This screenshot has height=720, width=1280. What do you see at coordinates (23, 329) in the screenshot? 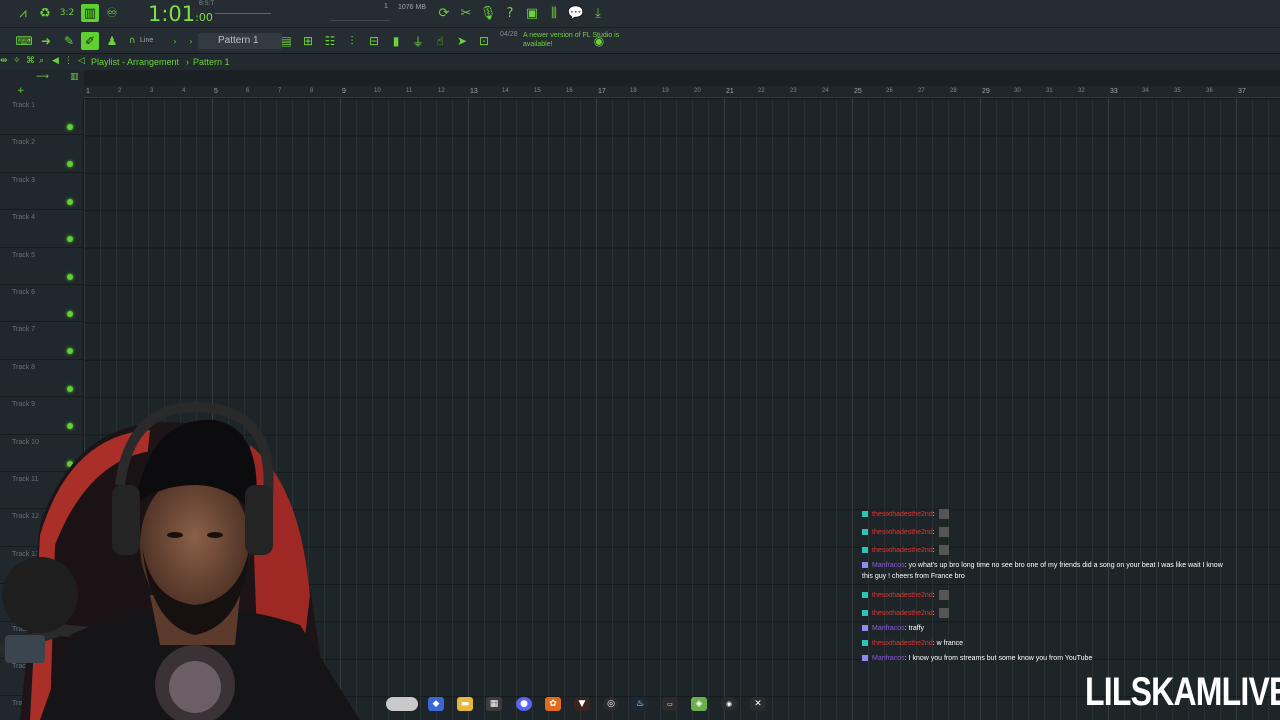
I see `track-name: Track 7` at bounding box center [23, 329].